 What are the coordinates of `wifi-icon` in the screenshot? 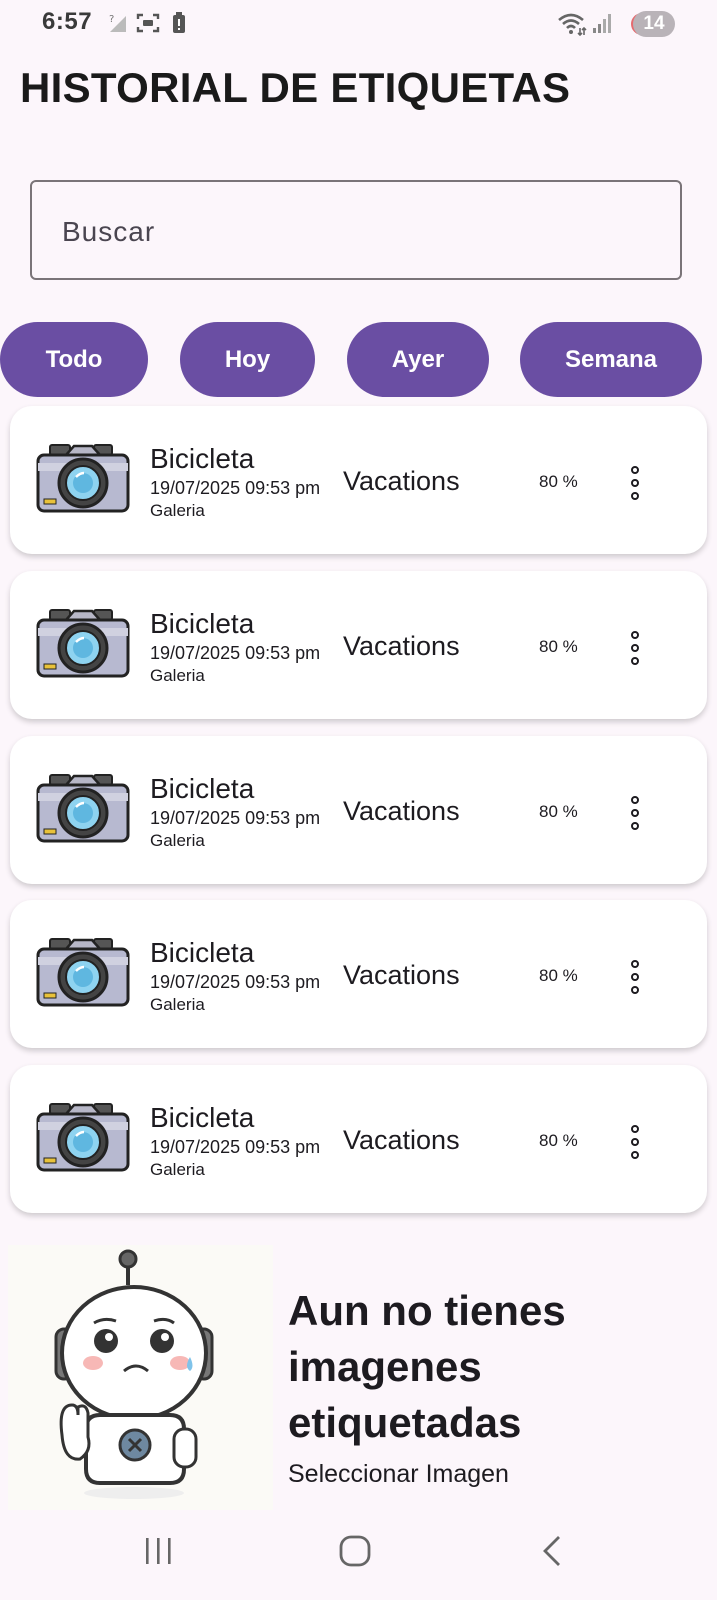 It's located at (572, 24).